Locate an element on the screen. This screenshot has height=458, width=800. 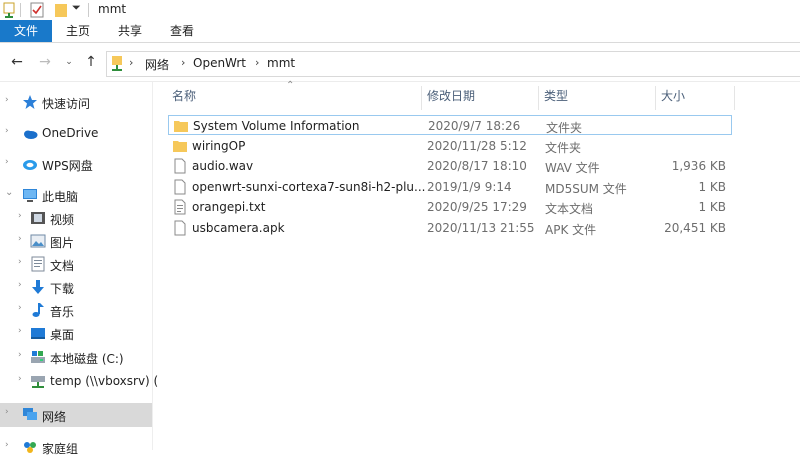
file-date: 2019/1/9 9:14 is located at coordinates (469, 187).